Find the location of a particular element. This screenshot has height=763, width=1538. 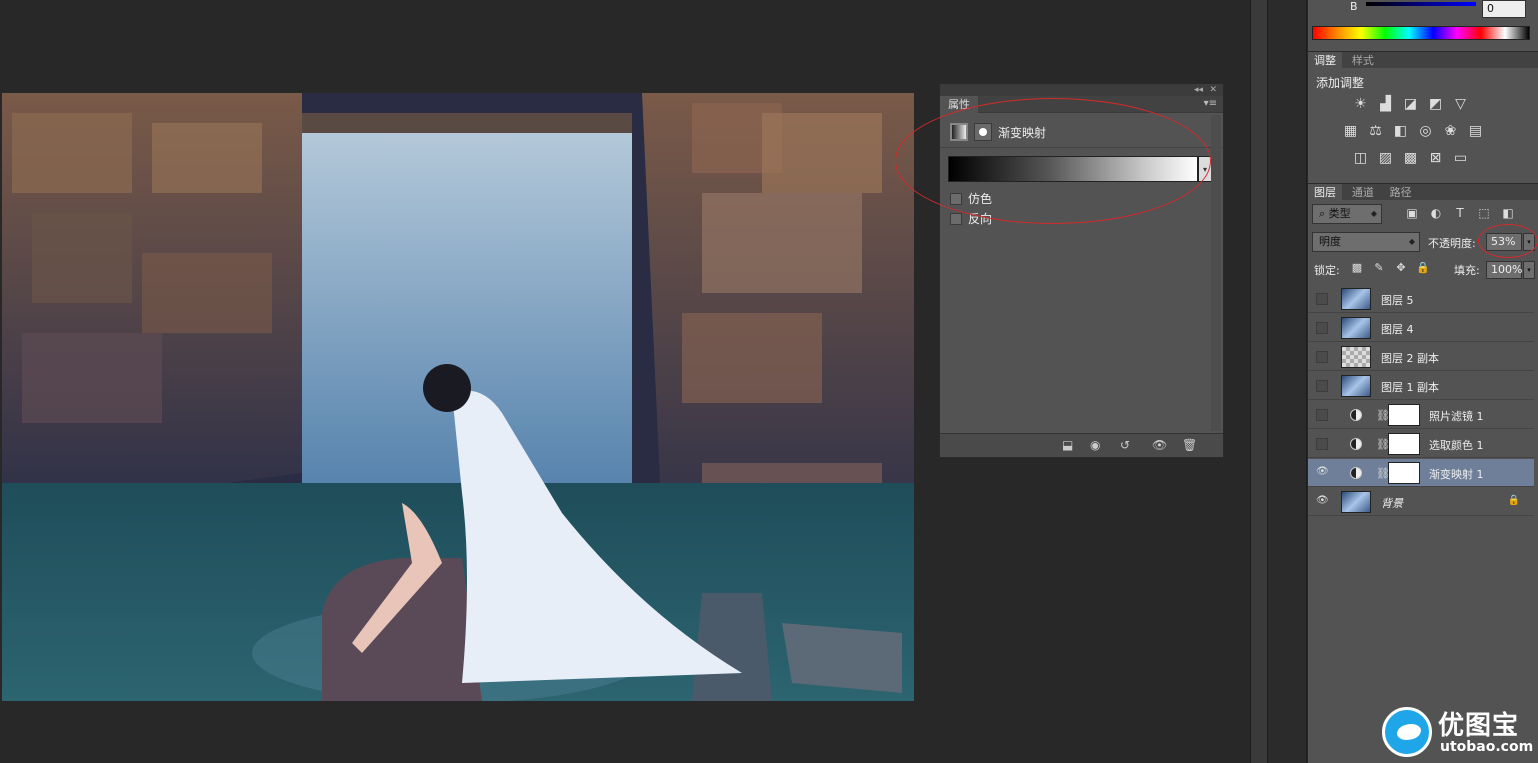

properties-scrollbar is located at coordinates (1216, 273).